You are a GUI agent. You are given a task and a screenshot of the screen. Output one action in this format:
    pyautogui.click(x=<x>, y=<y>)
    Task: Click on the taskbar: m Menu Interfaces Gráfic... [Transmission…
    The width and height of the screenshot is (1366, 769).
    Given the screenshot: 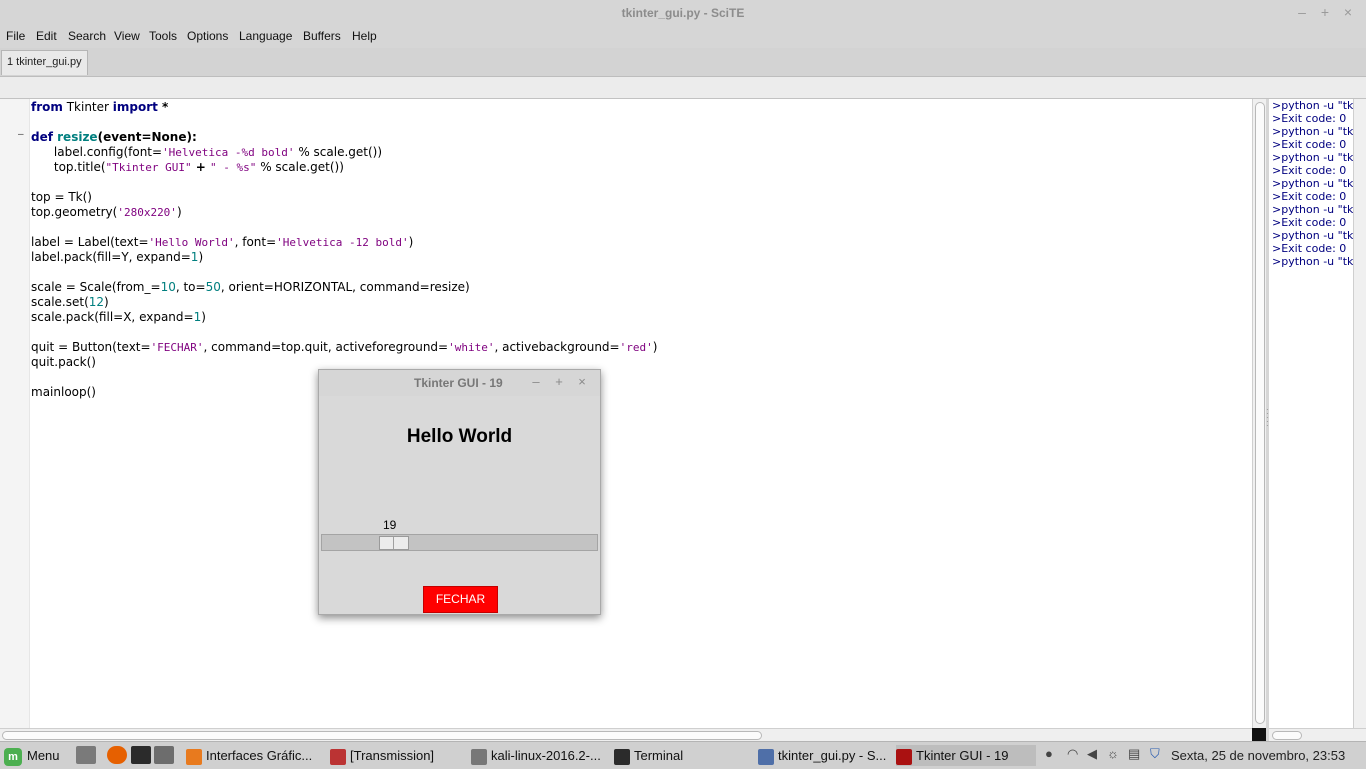 What is the action you would take?
    pyautogui.click(x=683, y=755)
    